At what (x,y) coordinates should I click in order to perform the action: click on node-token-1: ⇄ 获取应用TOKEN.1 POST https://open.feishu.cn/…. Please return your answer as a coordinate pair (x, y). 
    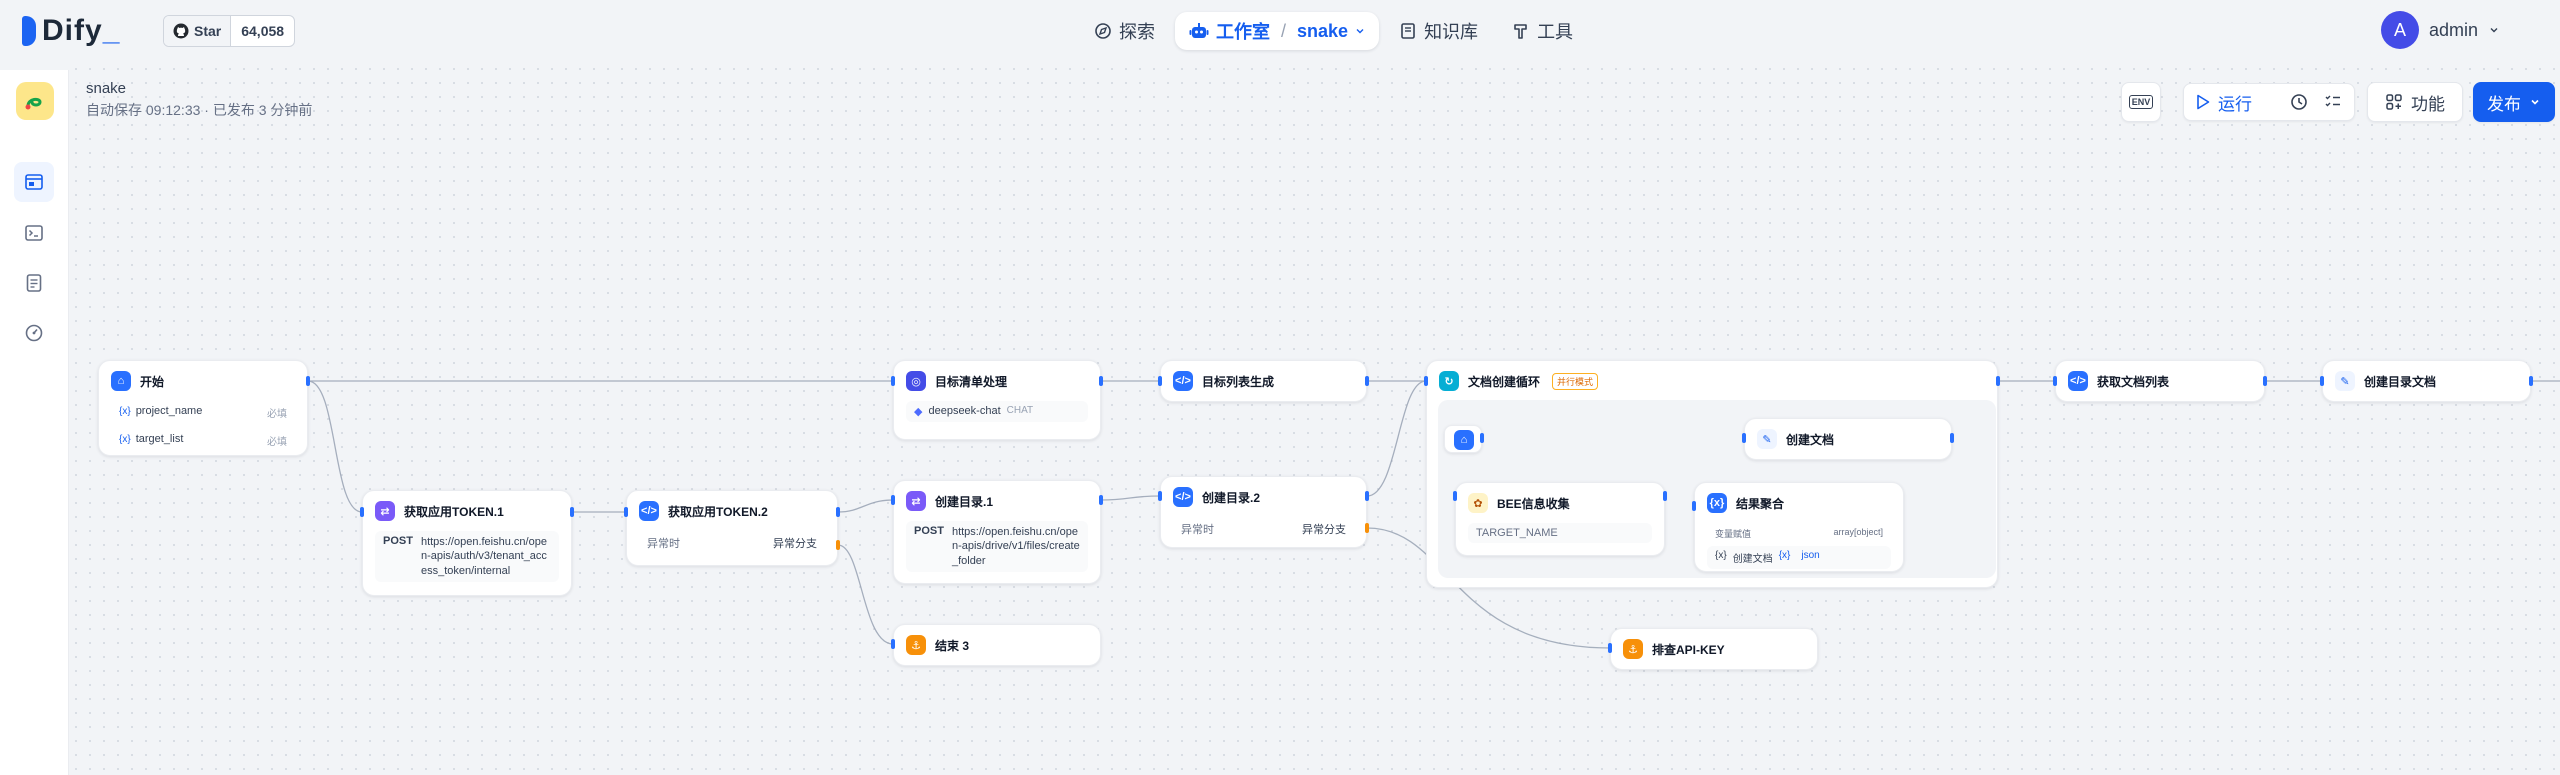
    Looking at the image, I should click on (467, 543).